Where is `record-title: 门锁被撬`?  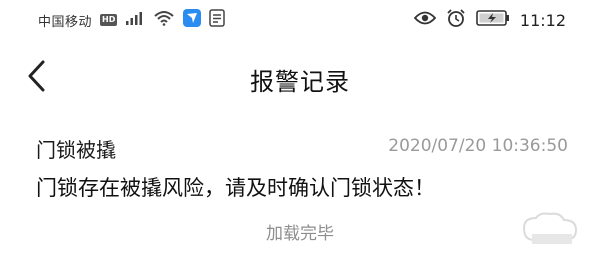 record-title: 门锁被撬 is located at coordinates (76, 150).